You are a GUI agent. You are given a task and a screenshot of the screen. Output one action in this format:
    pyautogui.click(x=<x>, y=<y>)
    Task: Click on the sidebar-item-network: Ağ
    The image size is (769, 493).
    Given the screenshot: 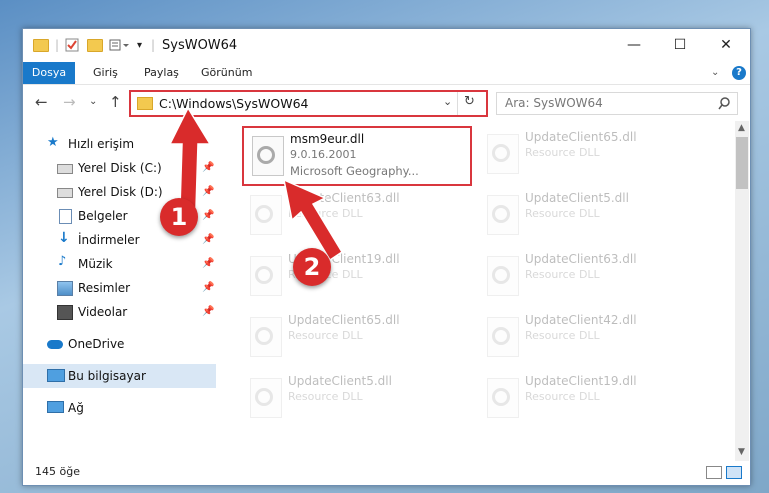 What is the action you would take?
    pyautogui.click(x=119, y=408)
    